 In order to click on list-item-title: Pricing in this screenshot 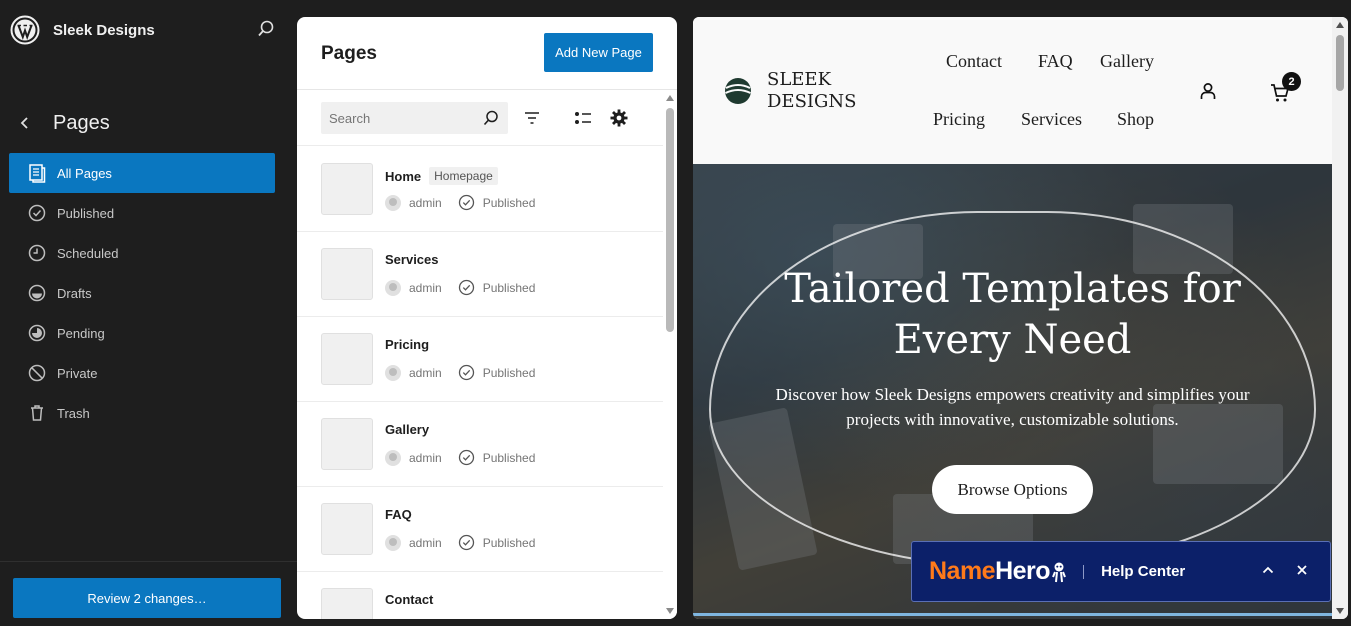, I will do `click(407, 344)`.